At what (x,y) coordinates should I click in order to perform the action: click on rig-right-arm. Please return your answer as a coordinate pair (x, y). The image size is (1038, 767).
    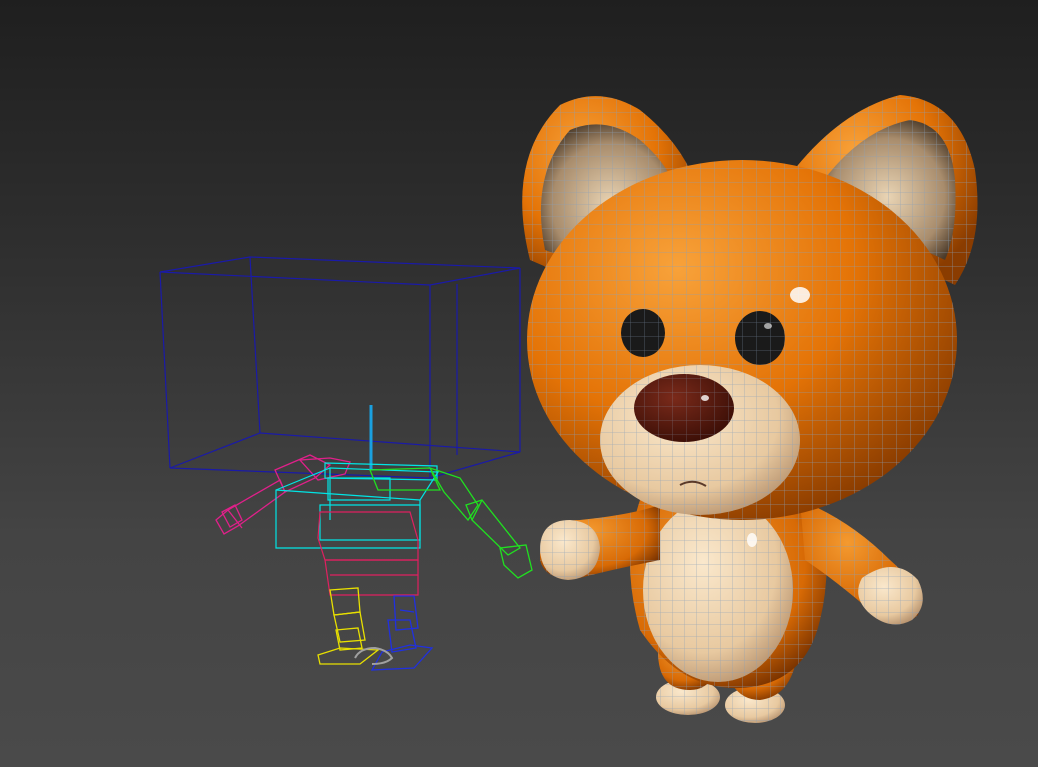
    Looking at the image, I should click on (451, 522).